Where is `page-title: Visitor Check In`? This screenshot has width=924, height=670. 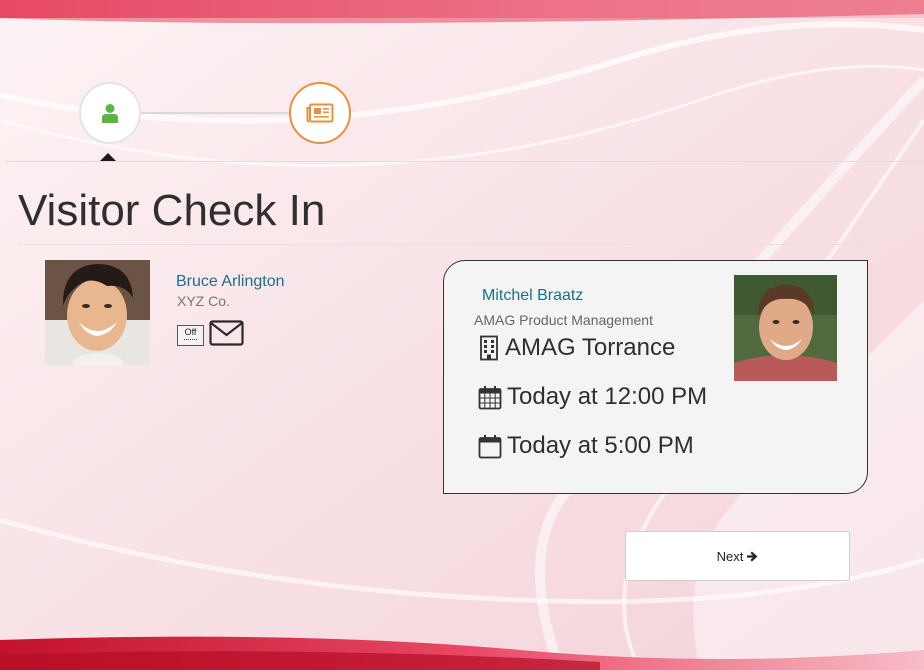
page-title: Visitor Check In is located at coordinates (172, 210).